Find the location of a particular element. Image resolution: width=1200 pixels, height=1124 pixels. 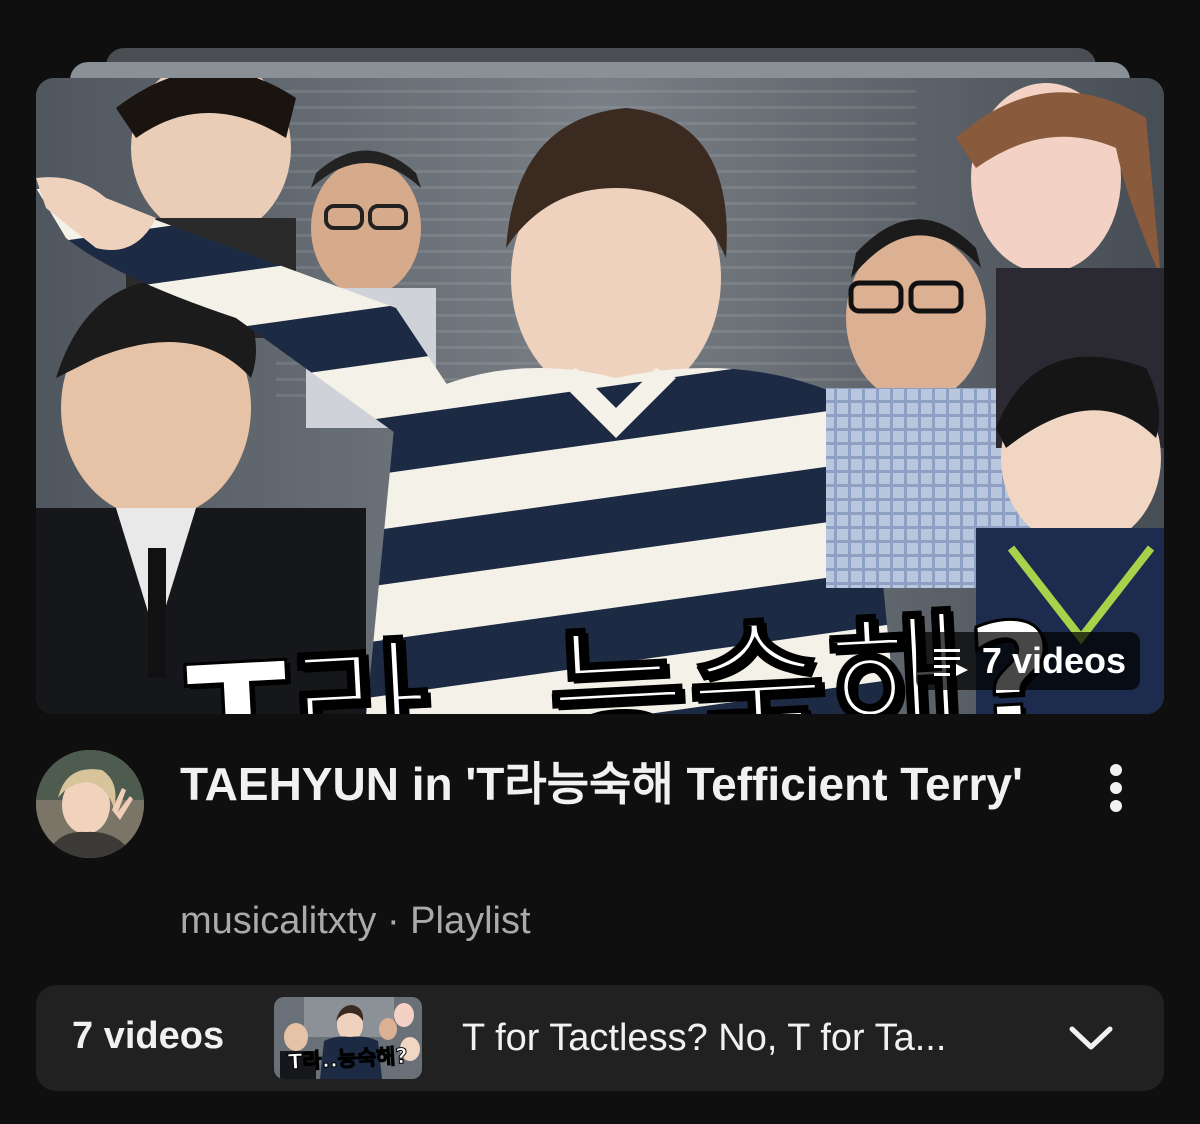

playlist-title: TAEHYUN in 'T라능숙해 Tefficient Terry' is located at coordinates (620, 784).